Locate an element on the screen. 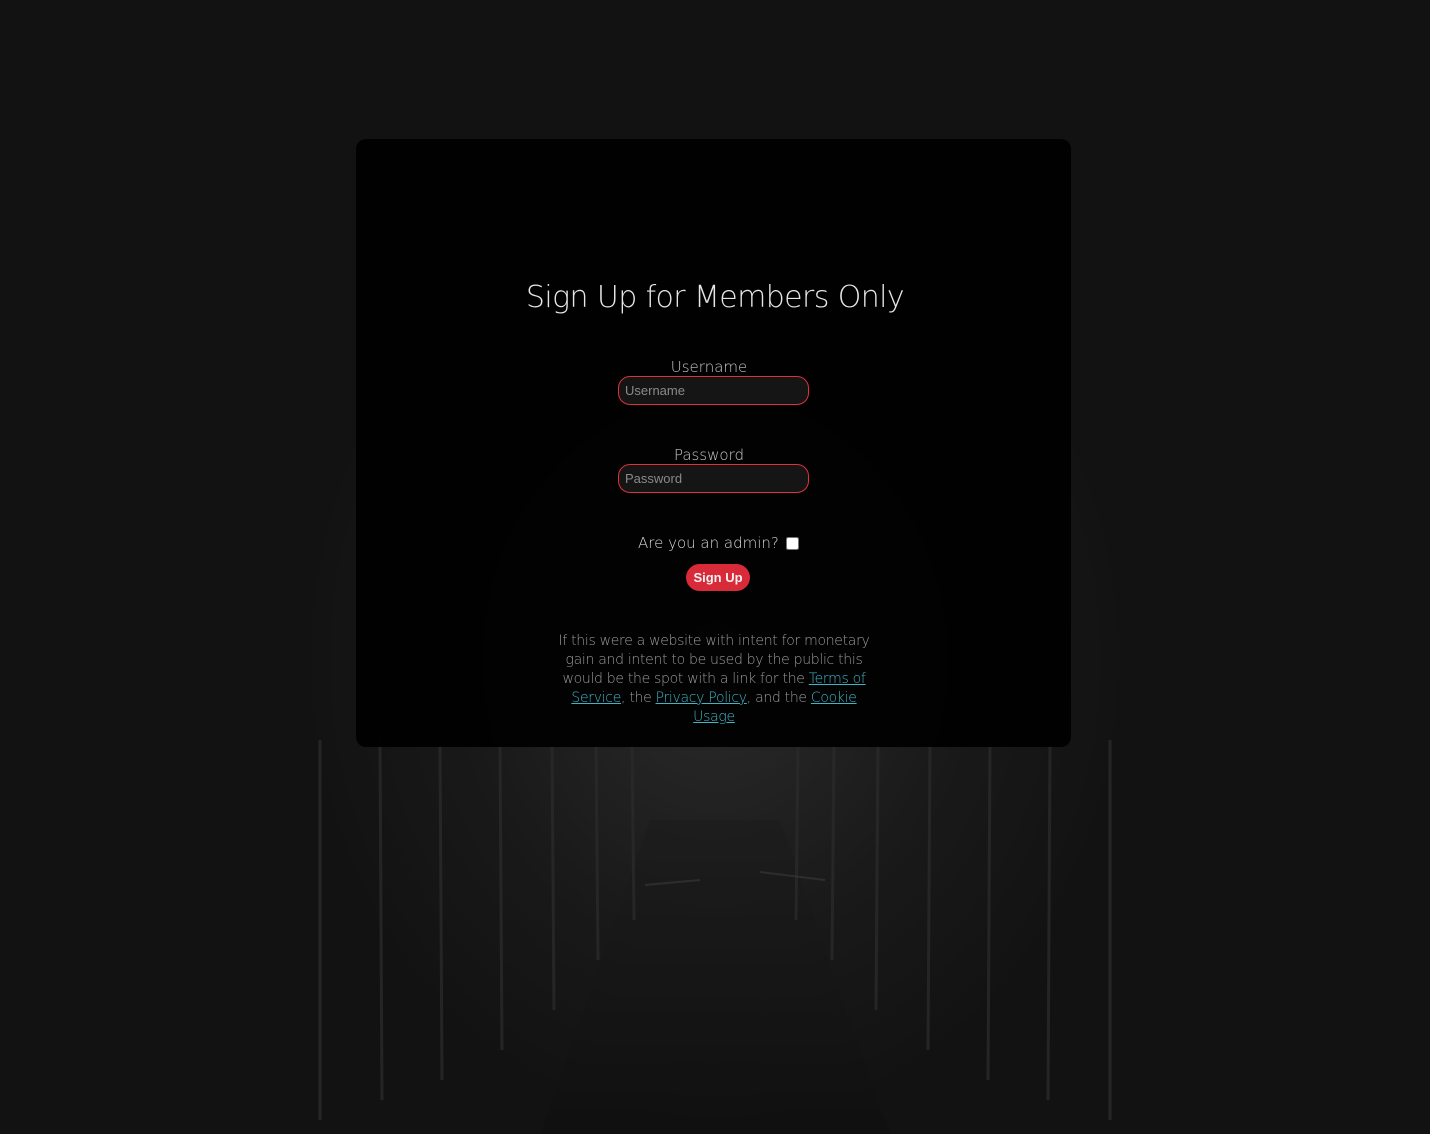 This screenshot has height=1134, width=1430. legal-text-3: , and the is located at coordinates (778, 698).